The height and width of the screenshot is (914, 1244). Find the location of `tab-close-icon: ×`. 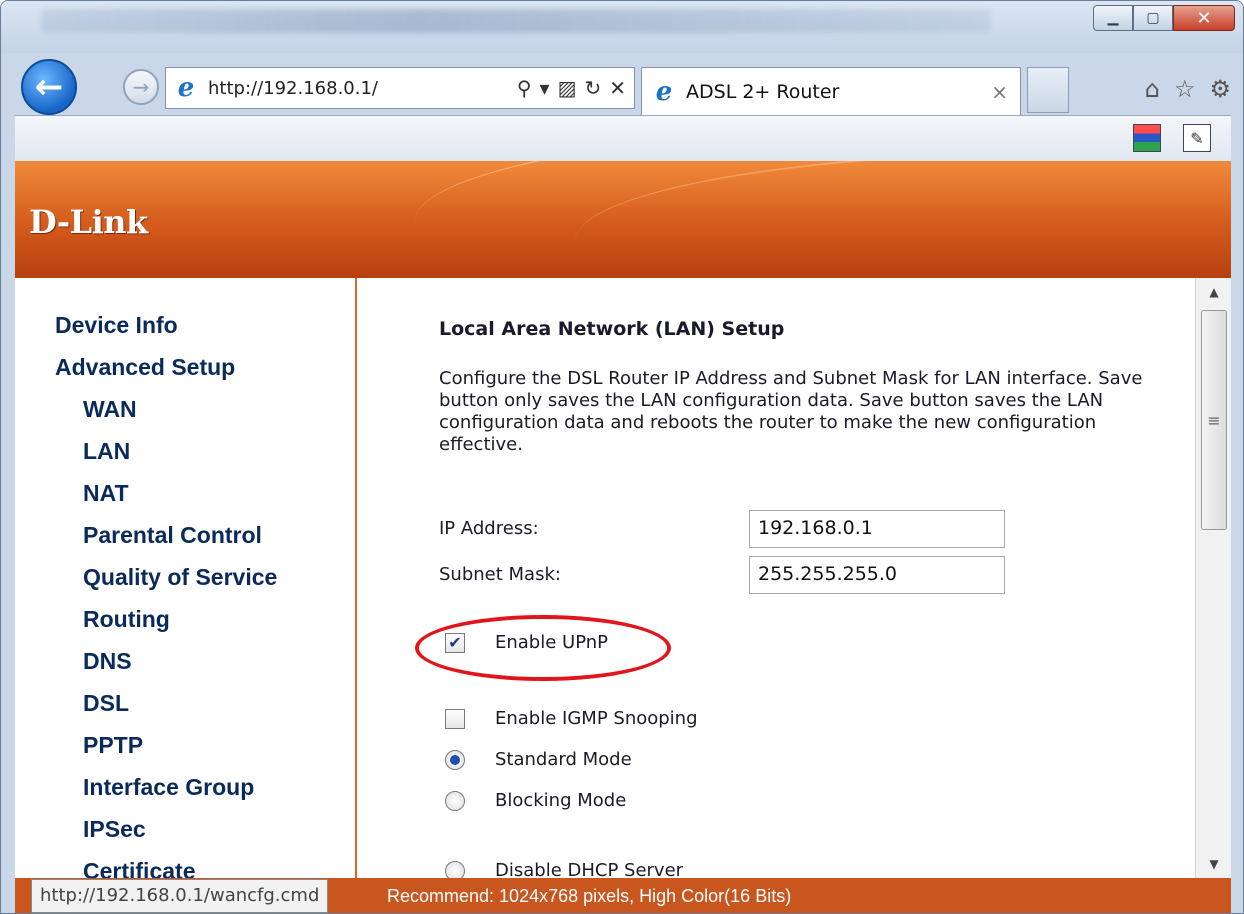

tab-close-icon: × is located at coordinates (1005, 92).